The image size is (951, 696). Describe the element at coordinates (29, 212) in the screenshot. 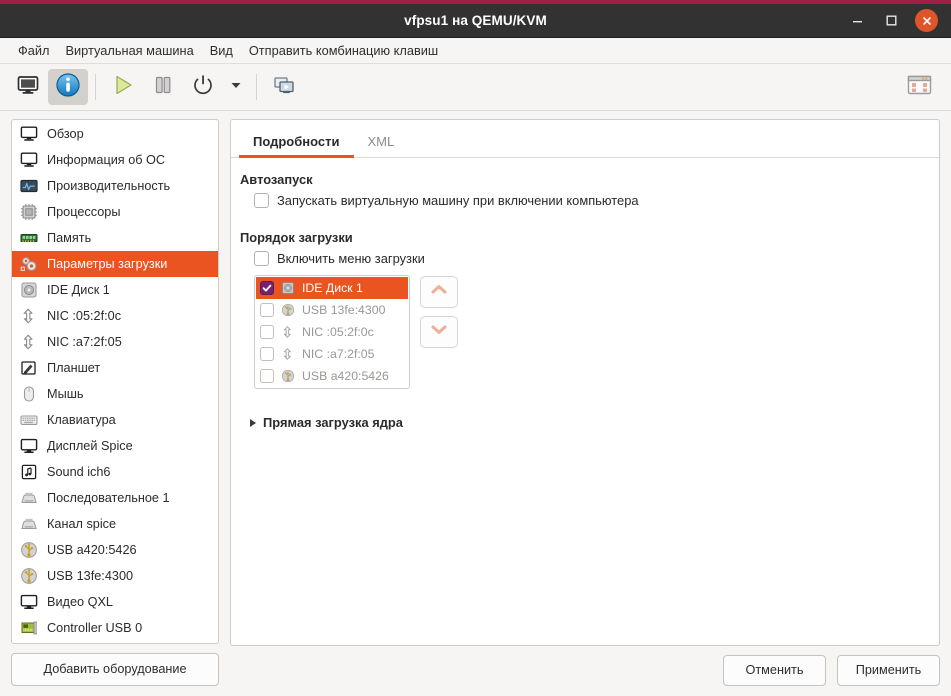

I see `cpu-icon` at that location.